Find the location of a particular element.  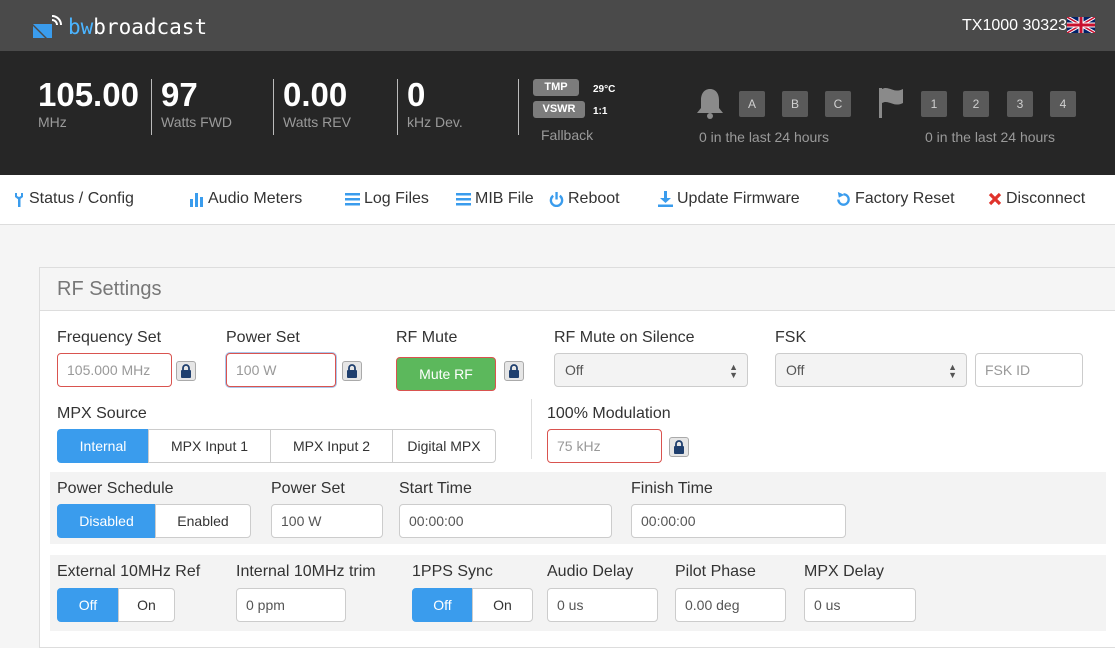

flag-3-button: 3 is located at coordinates (1020, 104).